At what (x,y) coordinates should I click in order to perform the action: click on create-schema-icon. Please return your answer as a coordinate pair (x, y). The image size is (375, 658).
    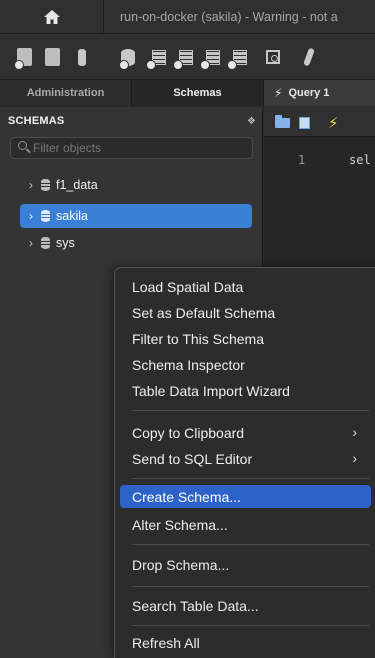
    Looking at the image, I should click on (130, 59).